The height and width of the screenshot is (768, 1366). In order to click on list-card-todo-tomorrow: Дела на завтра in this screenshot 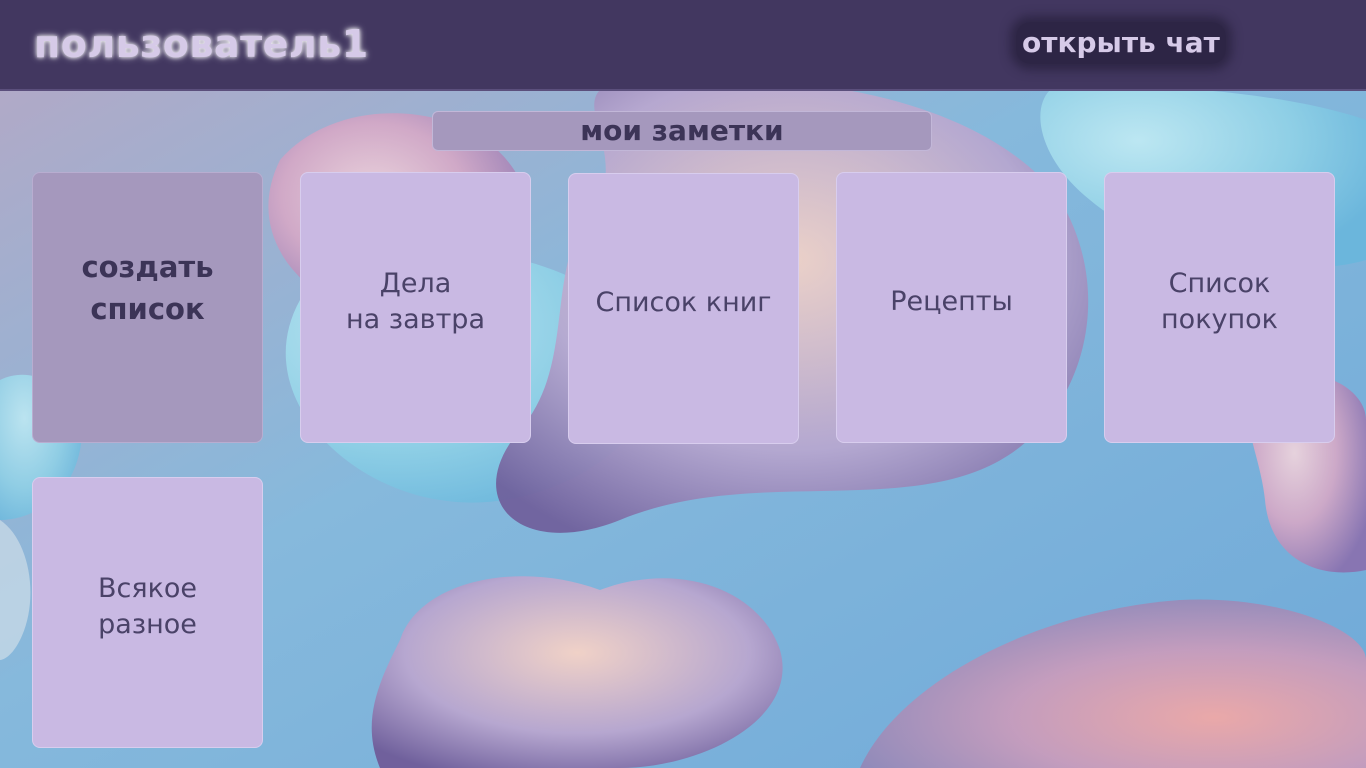, I will do `click(415, 307)`.